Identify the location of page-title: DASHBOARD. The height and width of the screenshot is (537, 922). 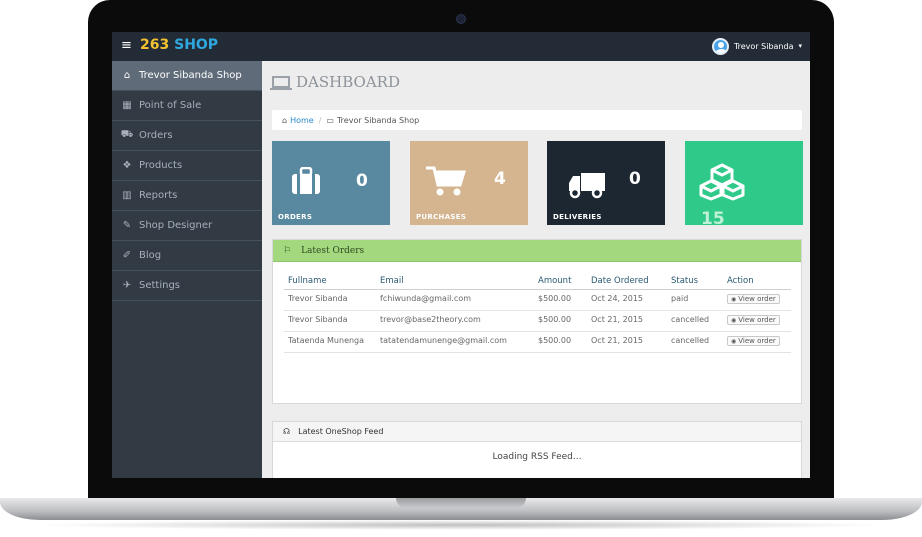
(335, 82).